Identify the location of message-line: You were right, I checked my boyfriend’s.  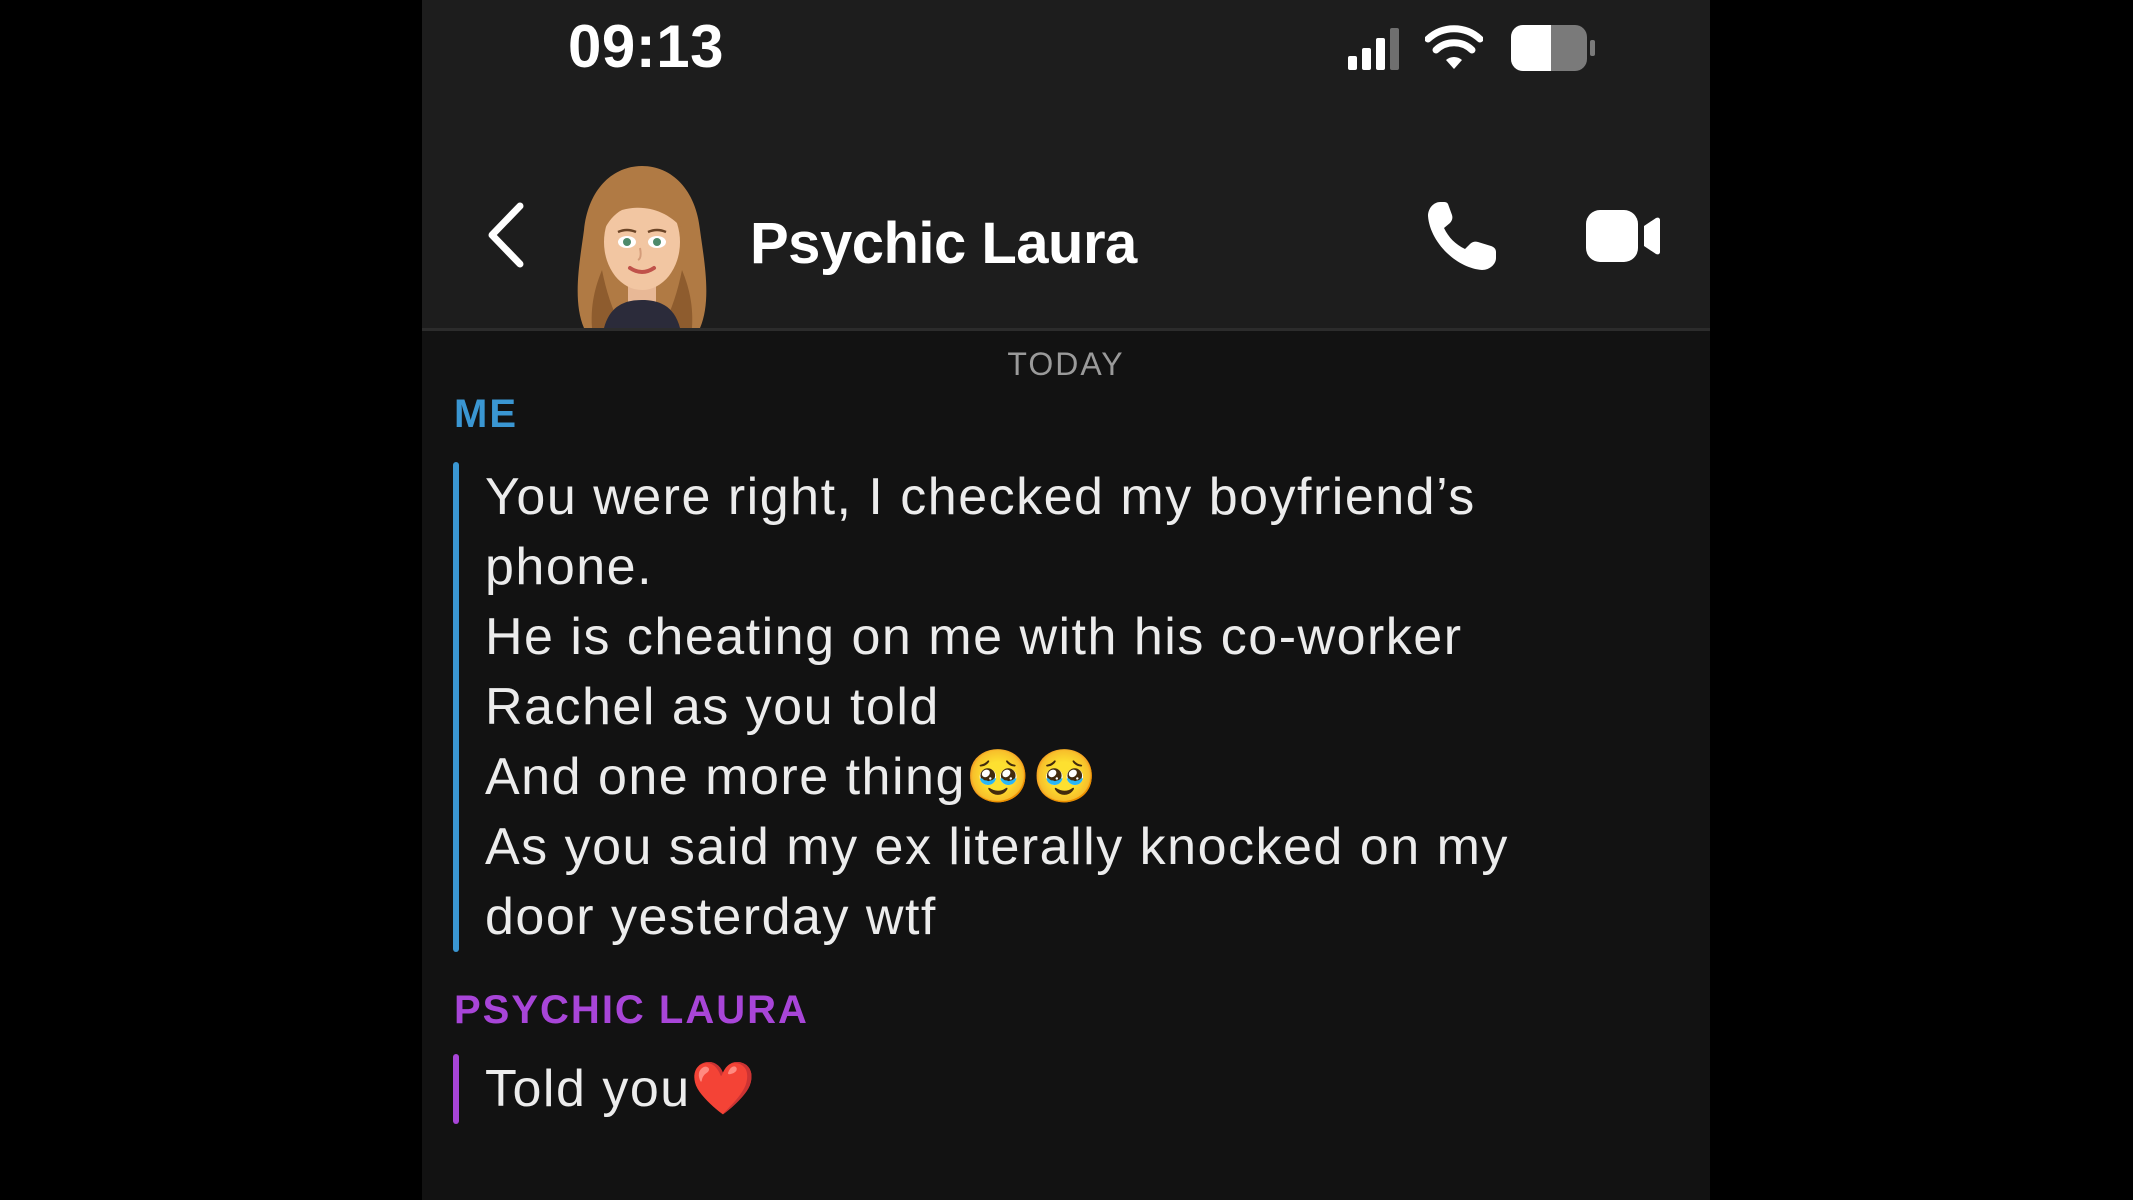
(980, 497).